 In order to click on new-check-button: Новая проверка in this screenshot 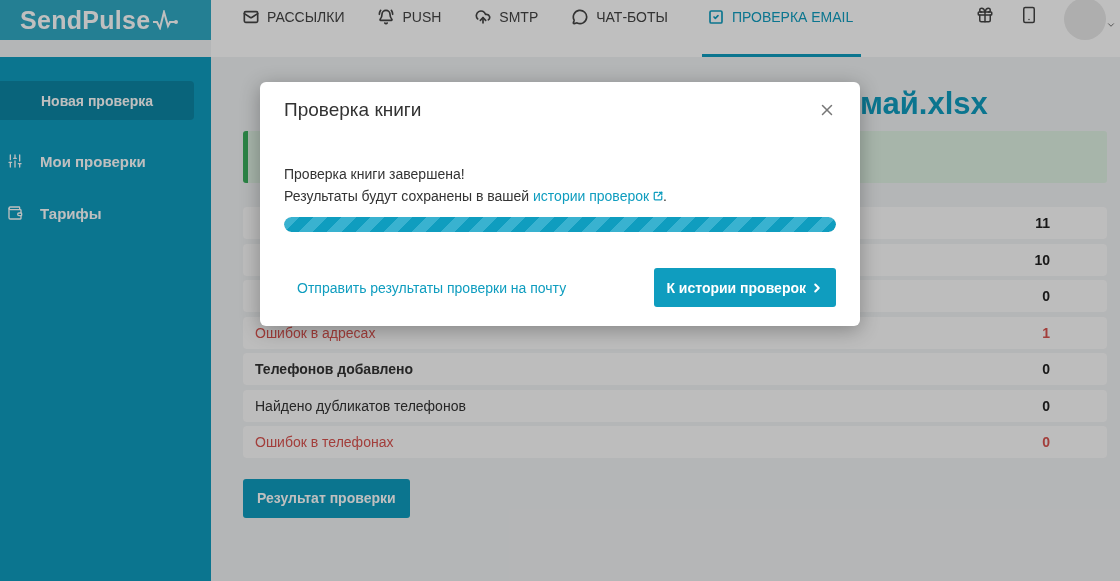, I will do `click(97, 100)`.